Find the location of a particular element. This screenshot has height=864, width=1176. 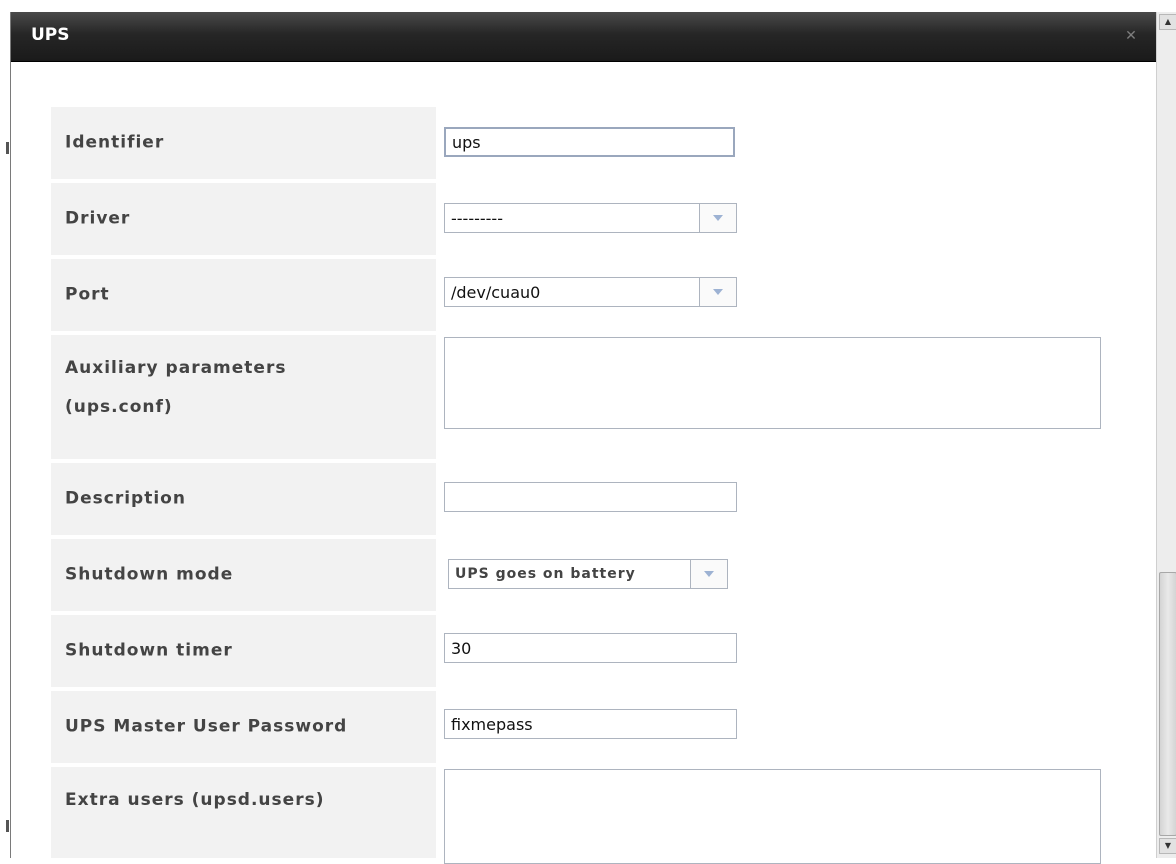

shutdown-mode-select: UPS goes on battery is located at coordinates (588, 574).